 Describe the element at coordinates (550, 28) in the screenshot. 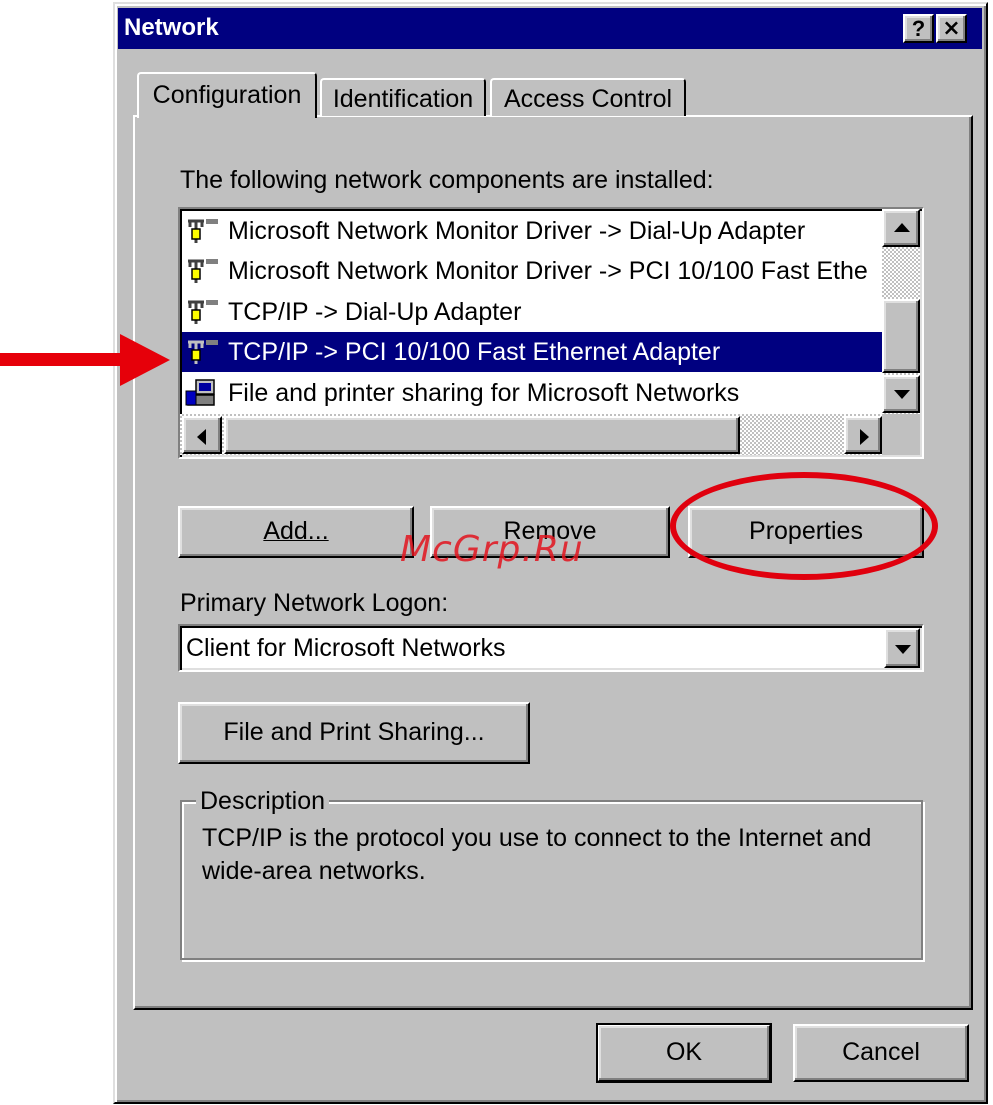

I see `title-bar` at that location.